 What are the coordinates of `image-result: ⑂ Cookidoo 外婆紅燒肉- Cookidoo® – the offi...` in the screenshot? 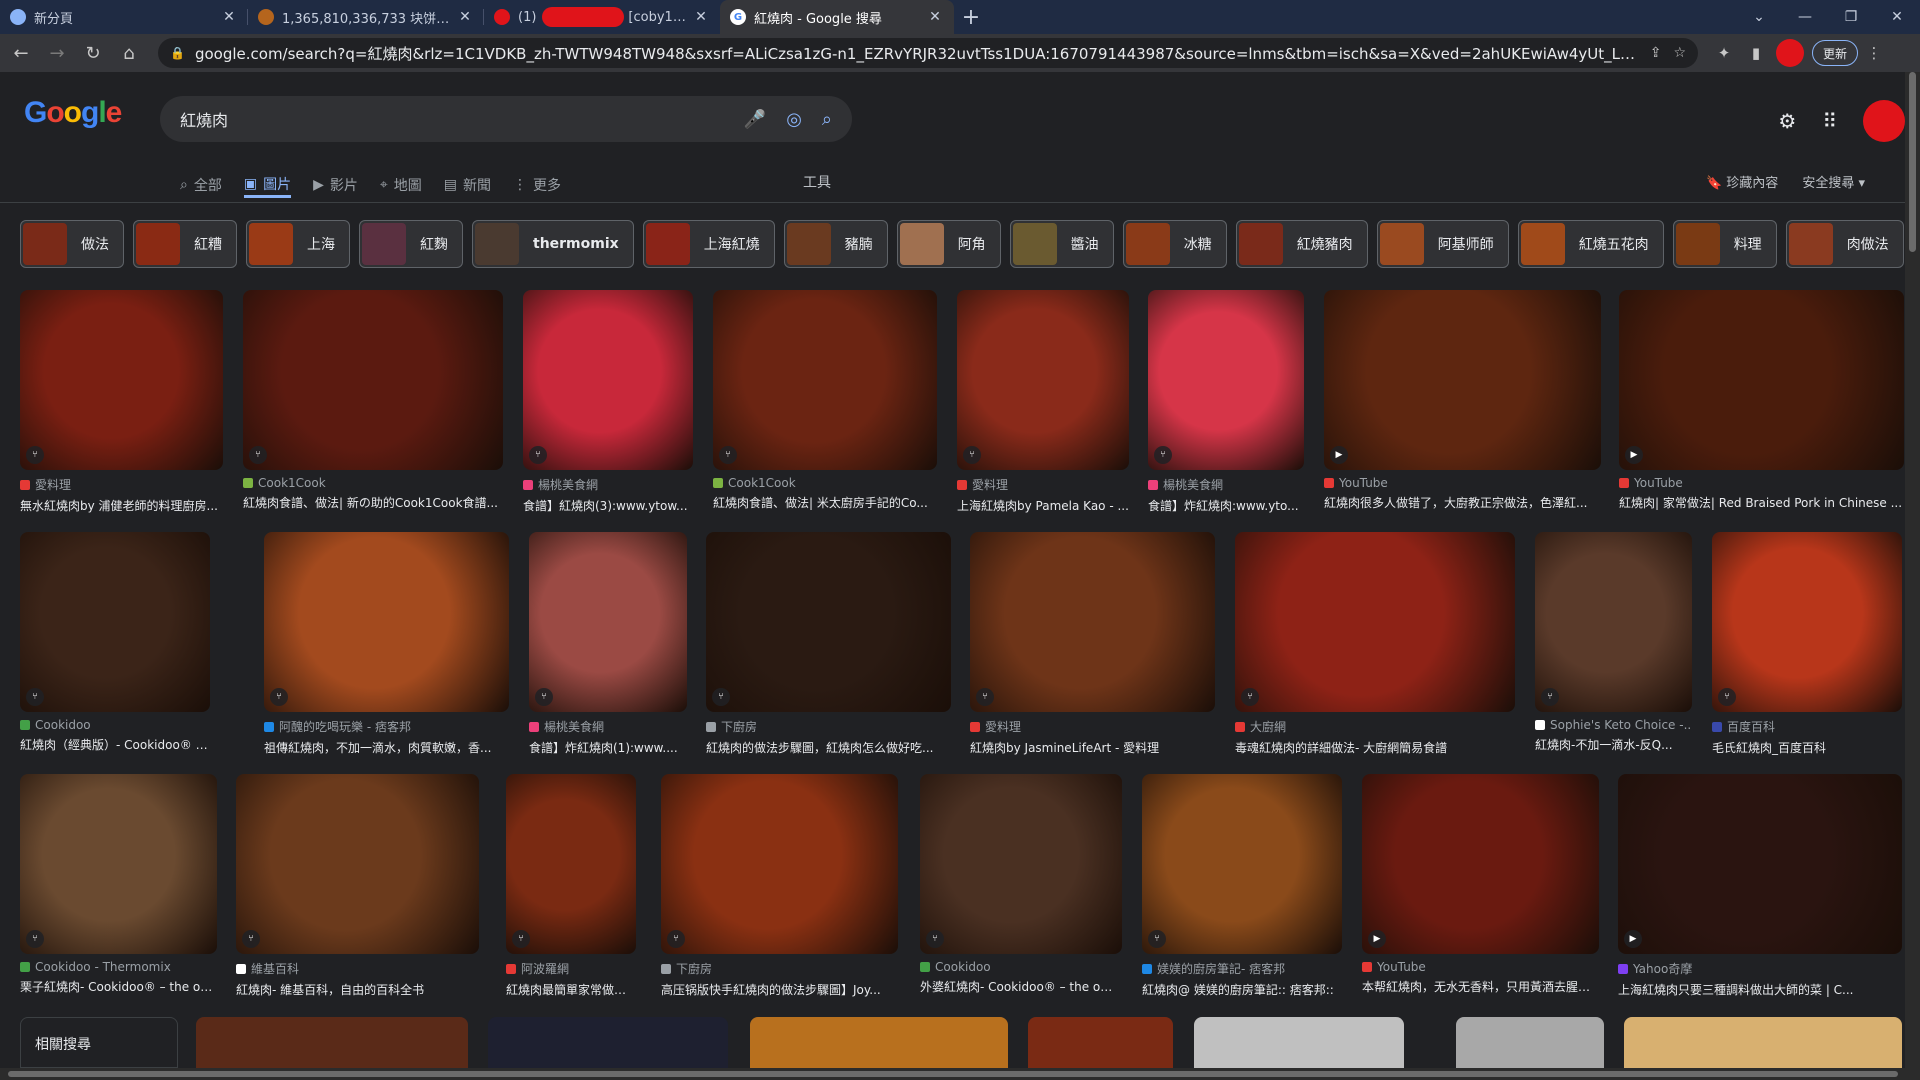 It's located at (1021, 884).